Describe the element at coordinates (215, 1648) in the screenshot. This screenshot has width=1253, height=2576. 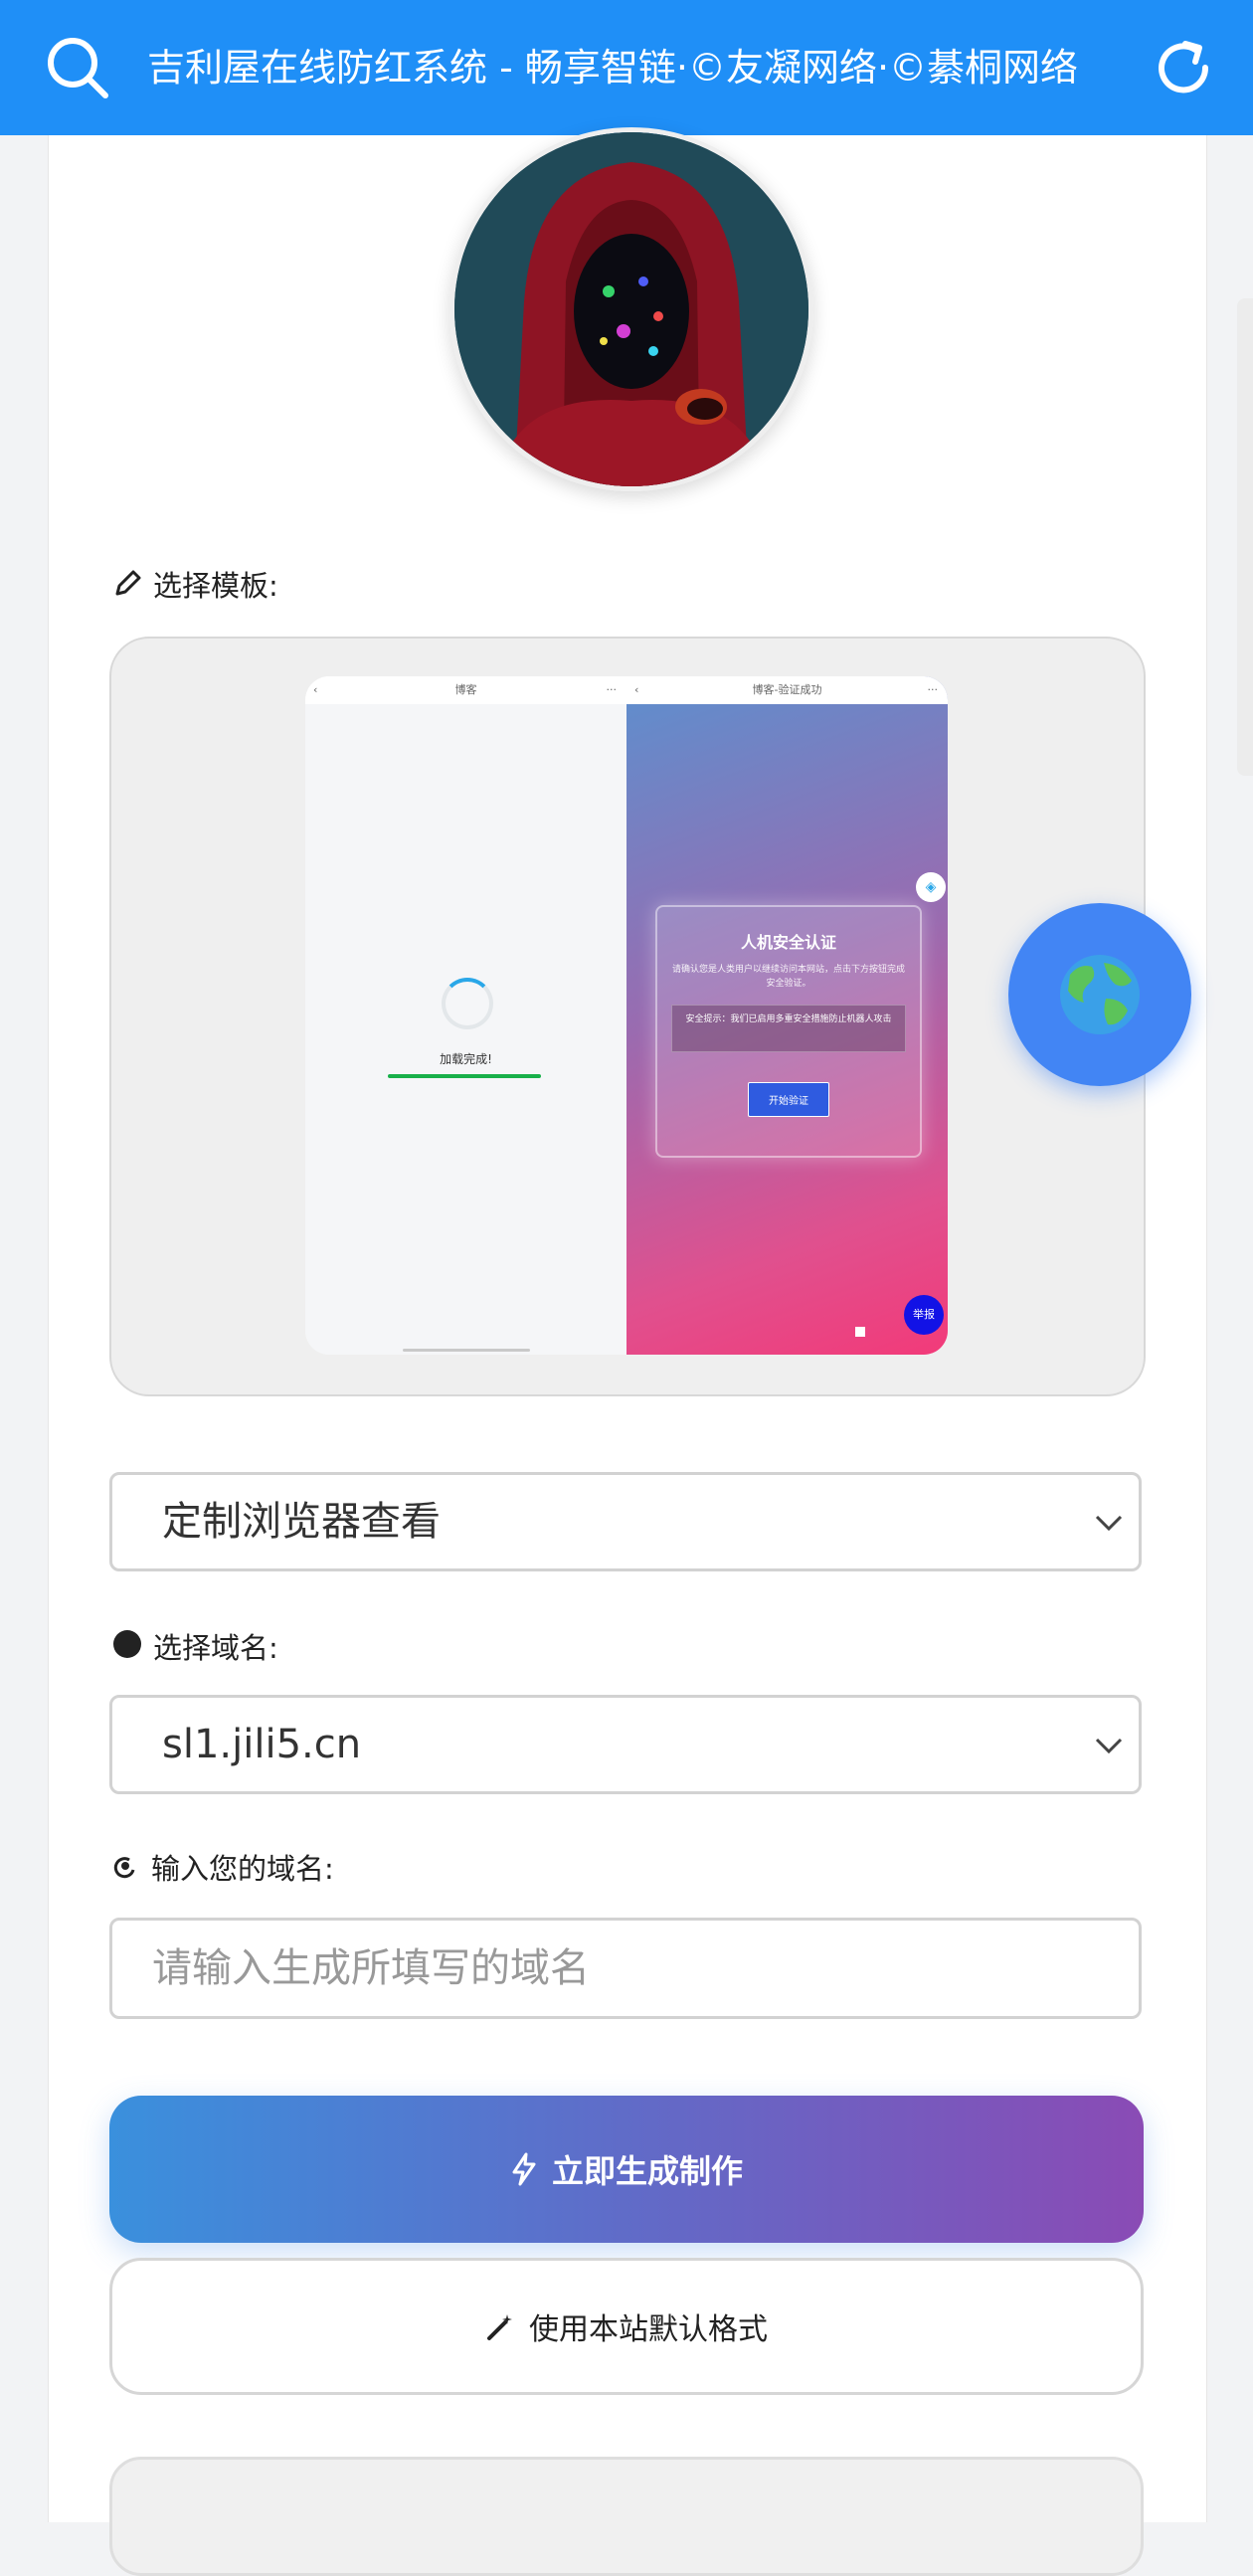
I see `domain-label: 选择域名:` at that location.